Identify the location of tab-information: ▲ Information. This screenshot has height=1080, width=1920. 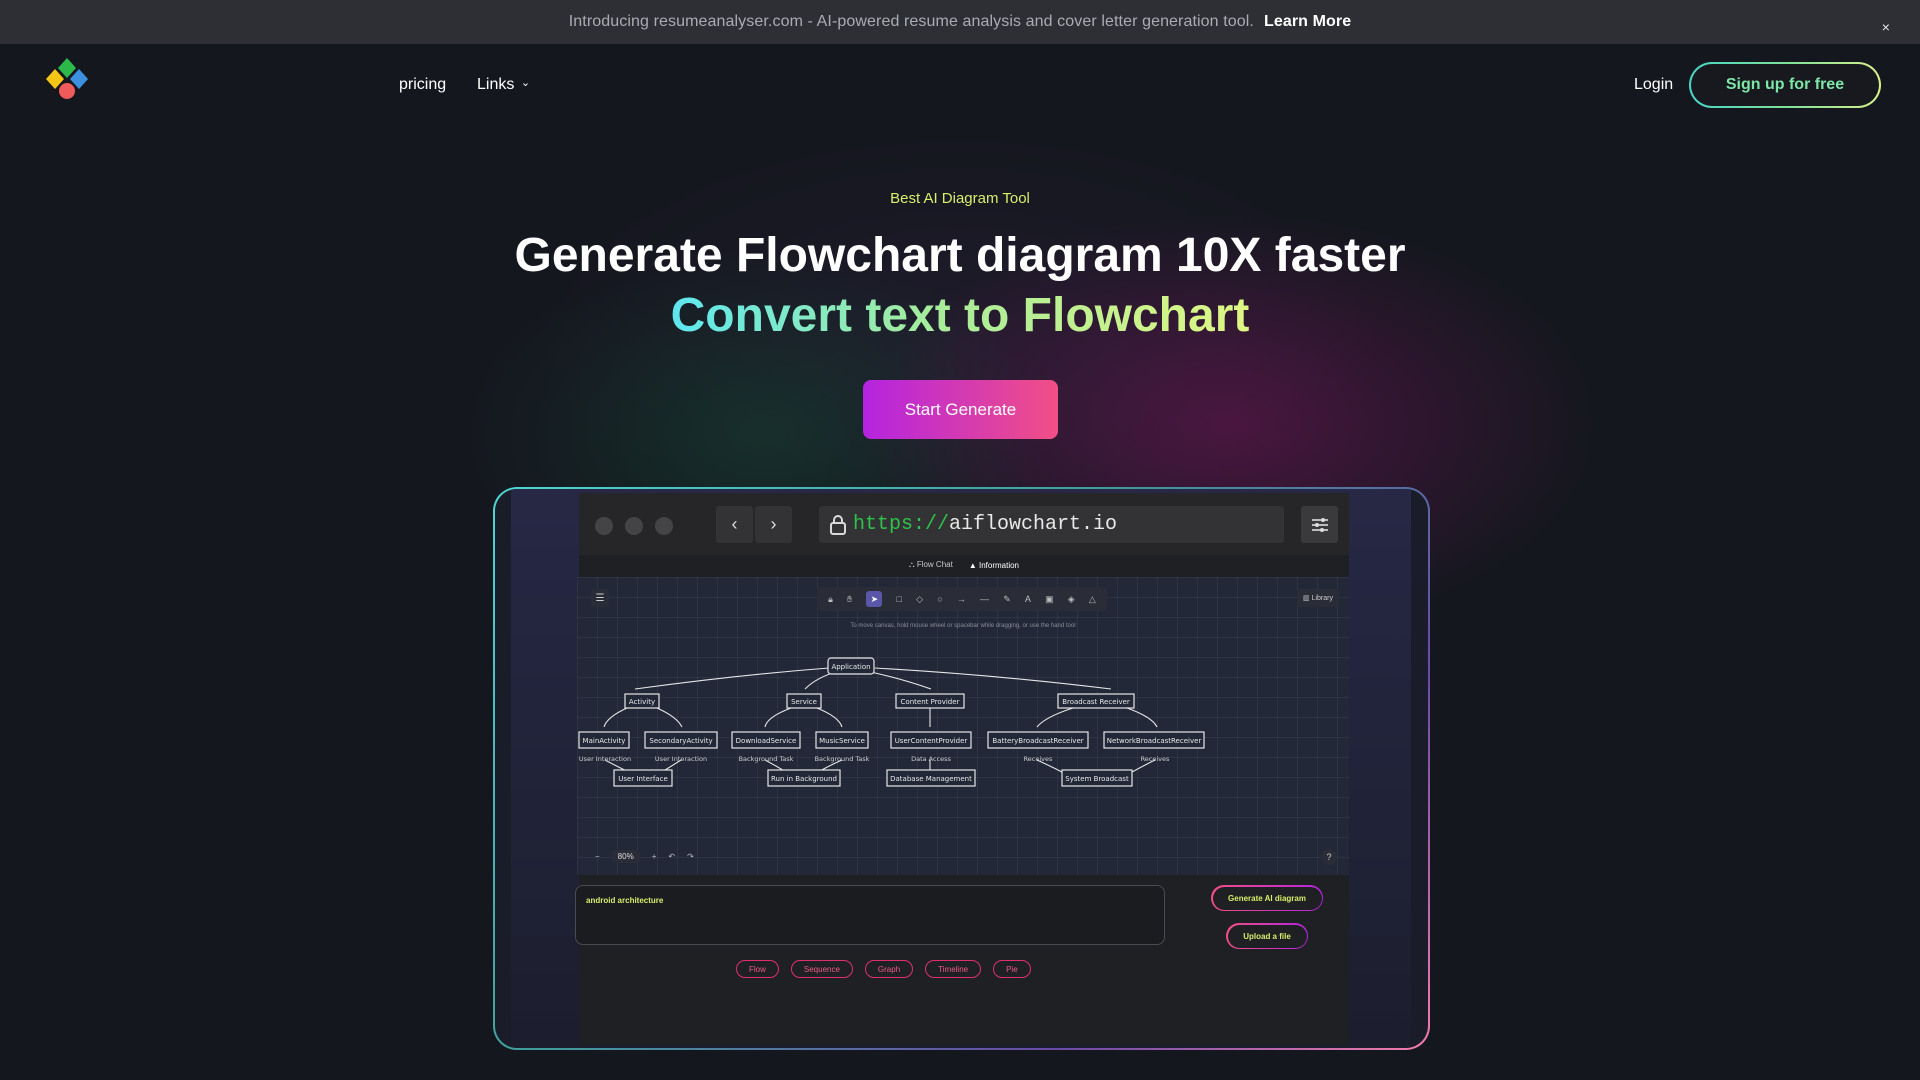
(994, 565).